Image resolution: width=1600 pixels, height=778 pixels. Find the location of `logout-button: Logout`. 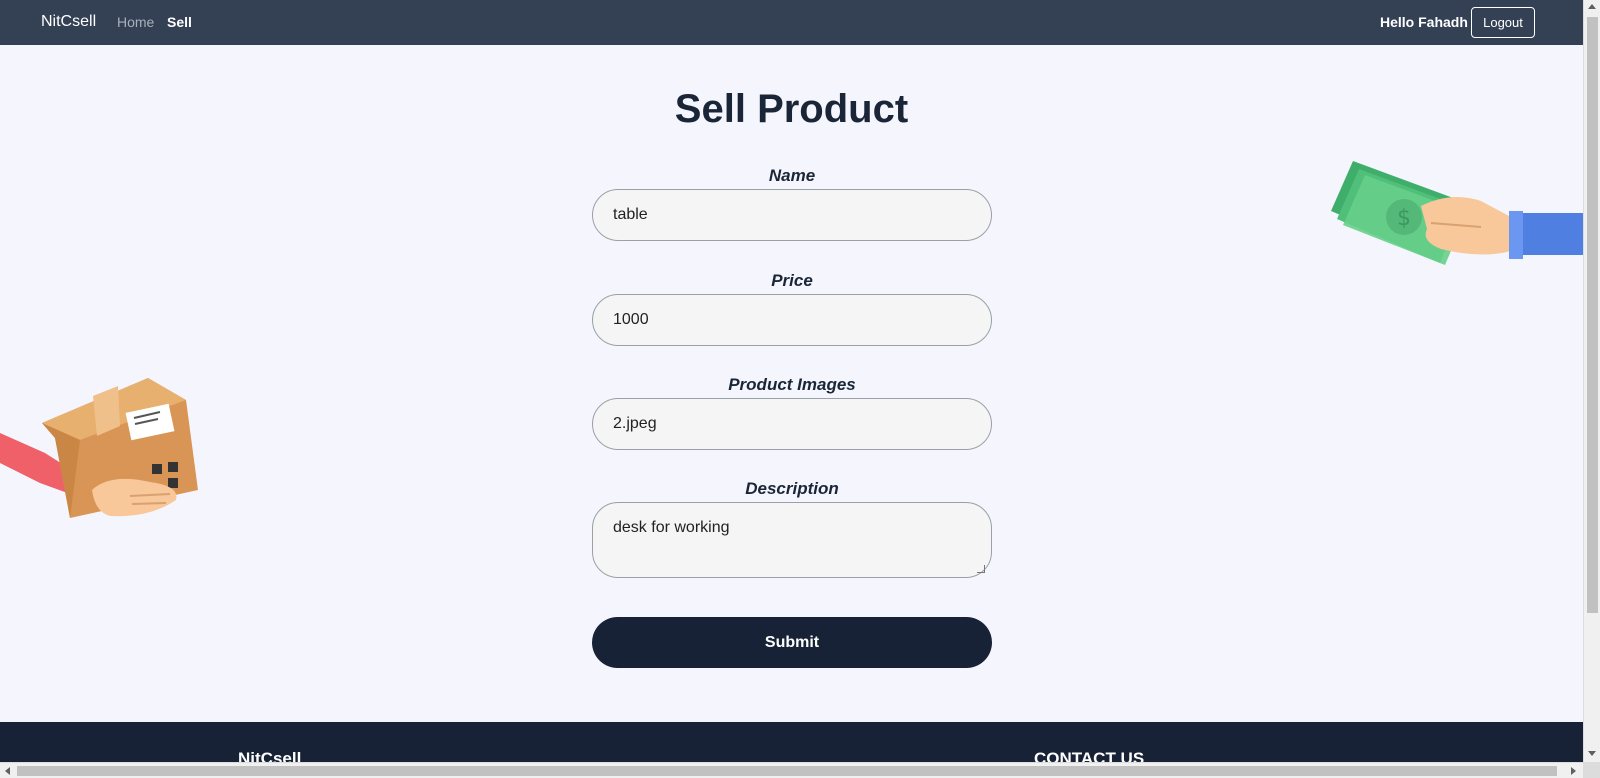

logout-button: Logout is located at coordinates (1503, 22).